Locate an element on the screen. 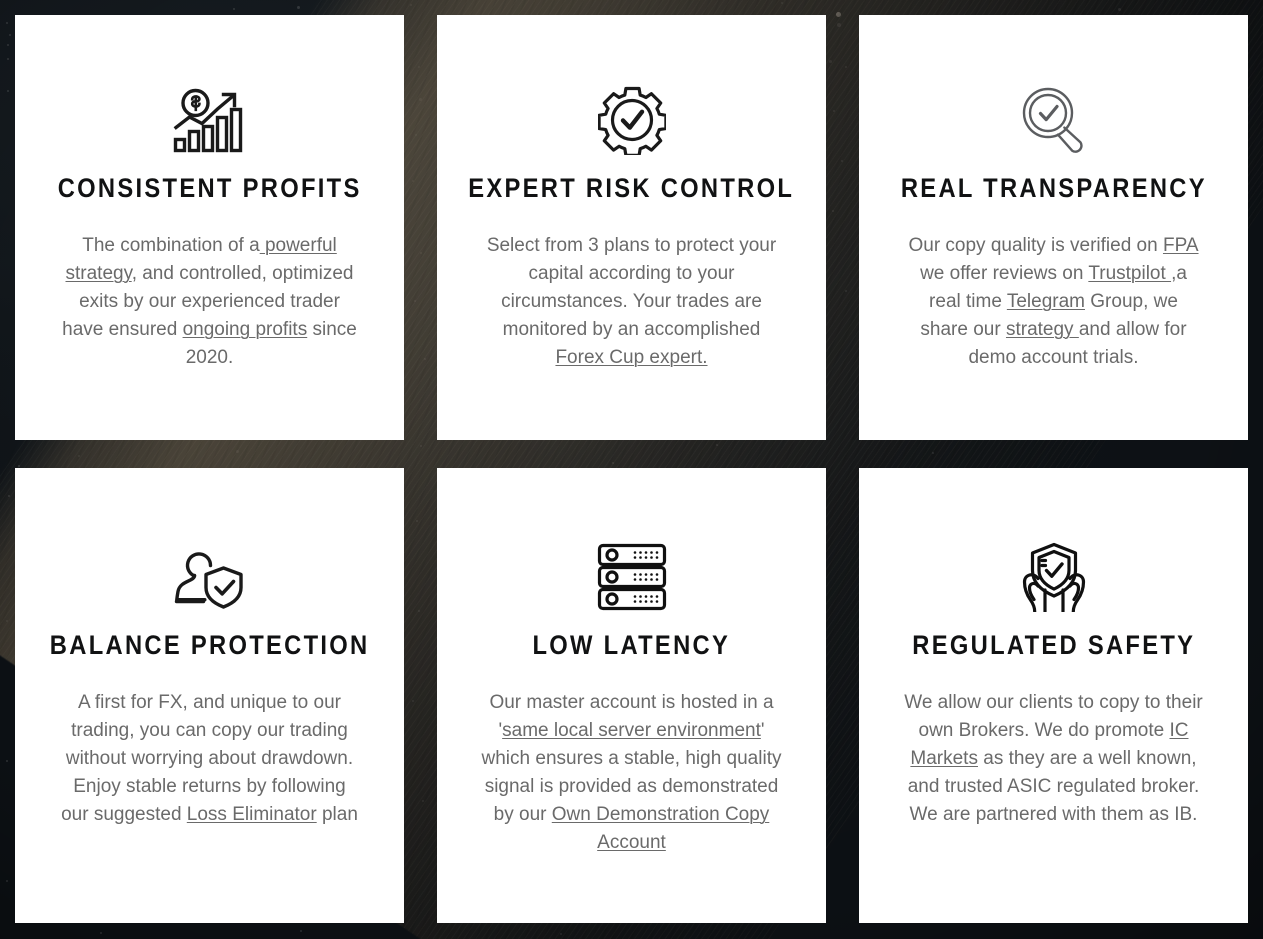  feature-card-link: Forex Cup expert. is located at coordinates (631, 357).